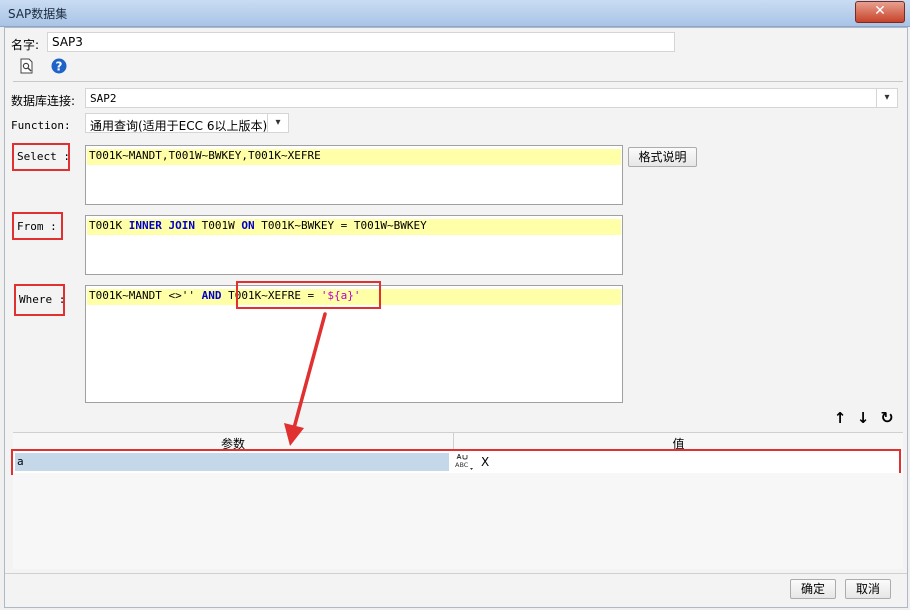 The height and width of the screenshot is (610, 910). What do you see at coordinates (456, 462) in the screenshot?
I see `param-row-highlight` at bounding box center [456, 462].